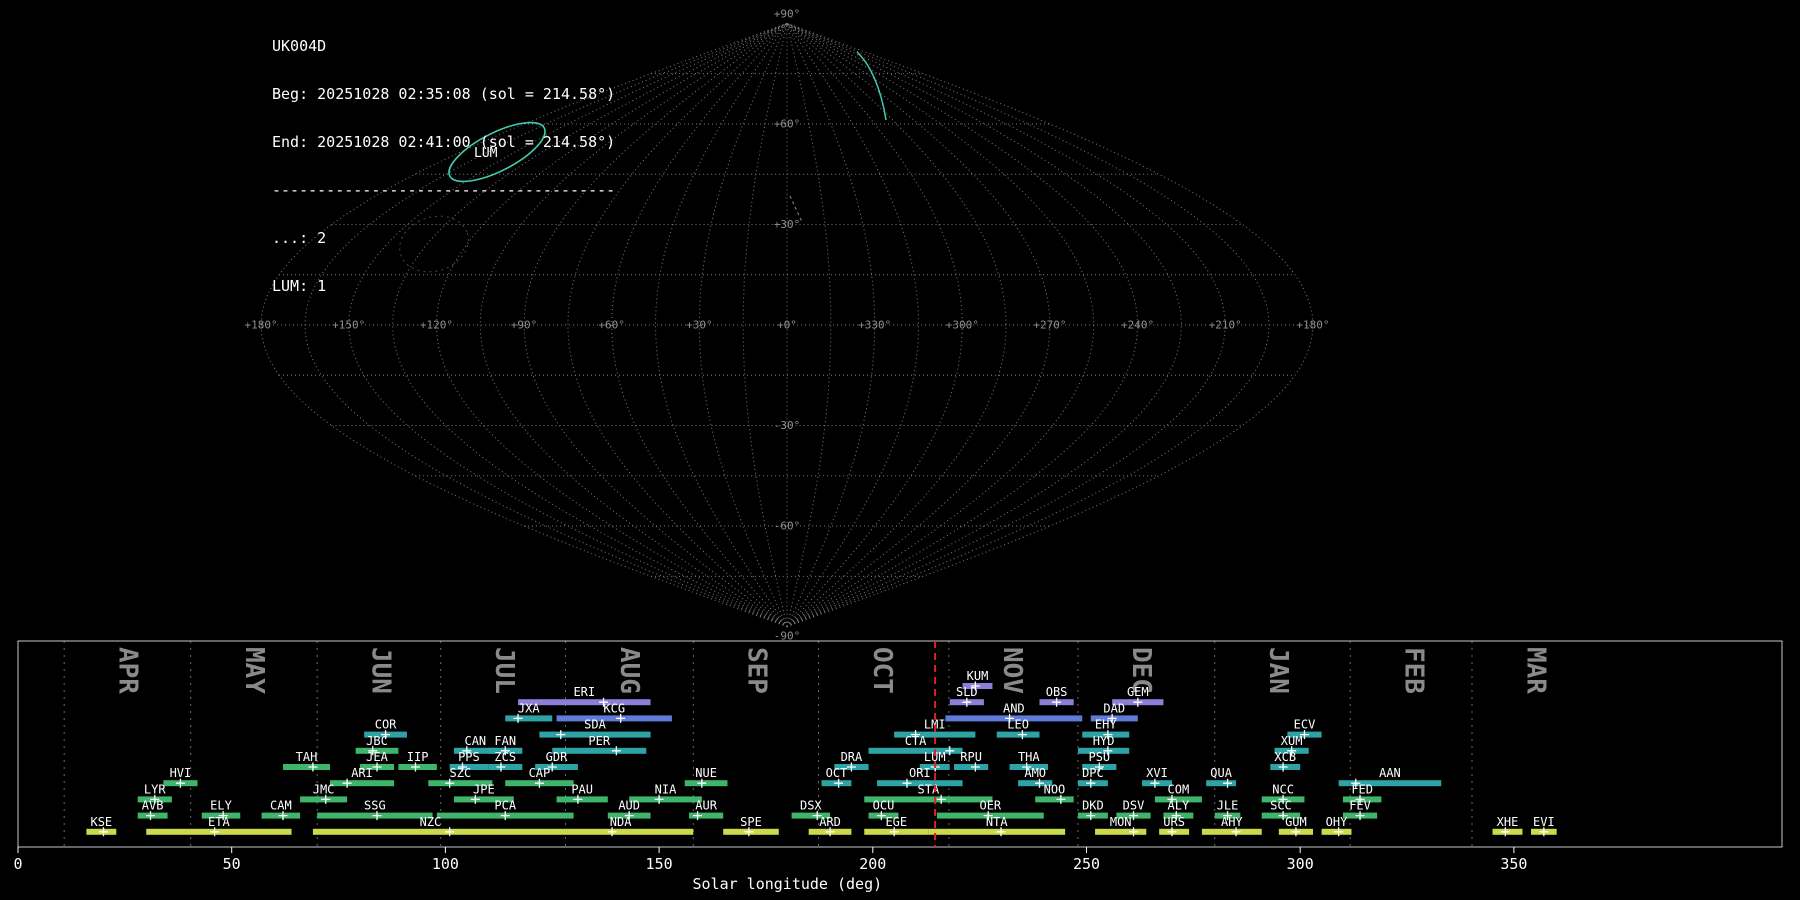 The height and width of the screenshot is (900, 1800). I want to click on shower-label: NZC, so click(431, 822).